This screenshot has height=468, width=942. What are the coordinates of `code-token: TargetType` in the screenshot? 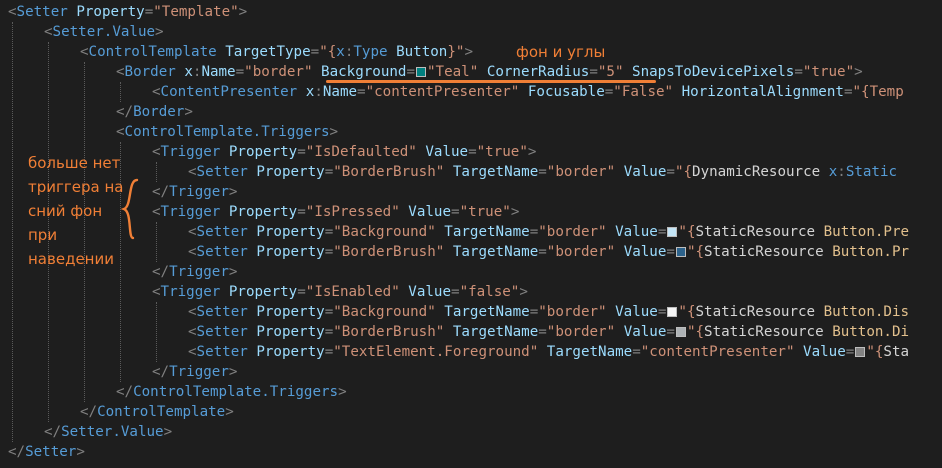 It's located at (268, 52).